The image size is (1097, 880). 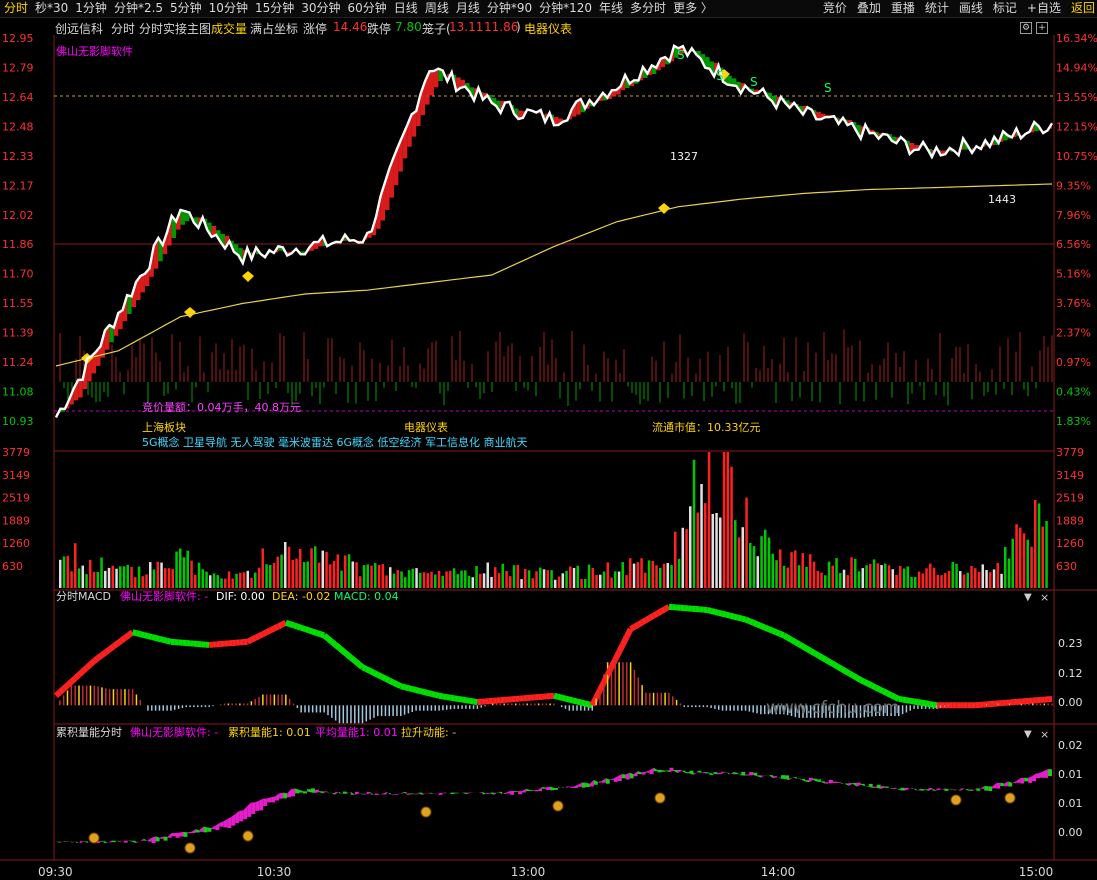 What do you see at coordinates (1044, 734) in the screenshot?
I see `energy-close-icon: ×` at bounding box center [1044, 734].